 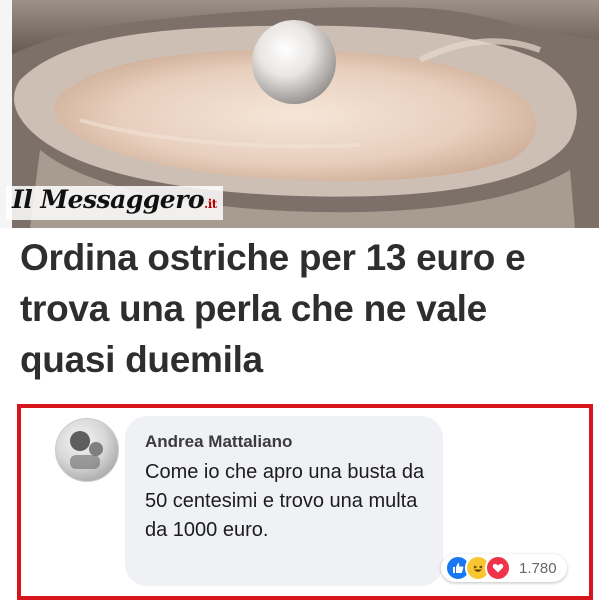 I want to click on pearl-shape, so click(x=294, y=62).